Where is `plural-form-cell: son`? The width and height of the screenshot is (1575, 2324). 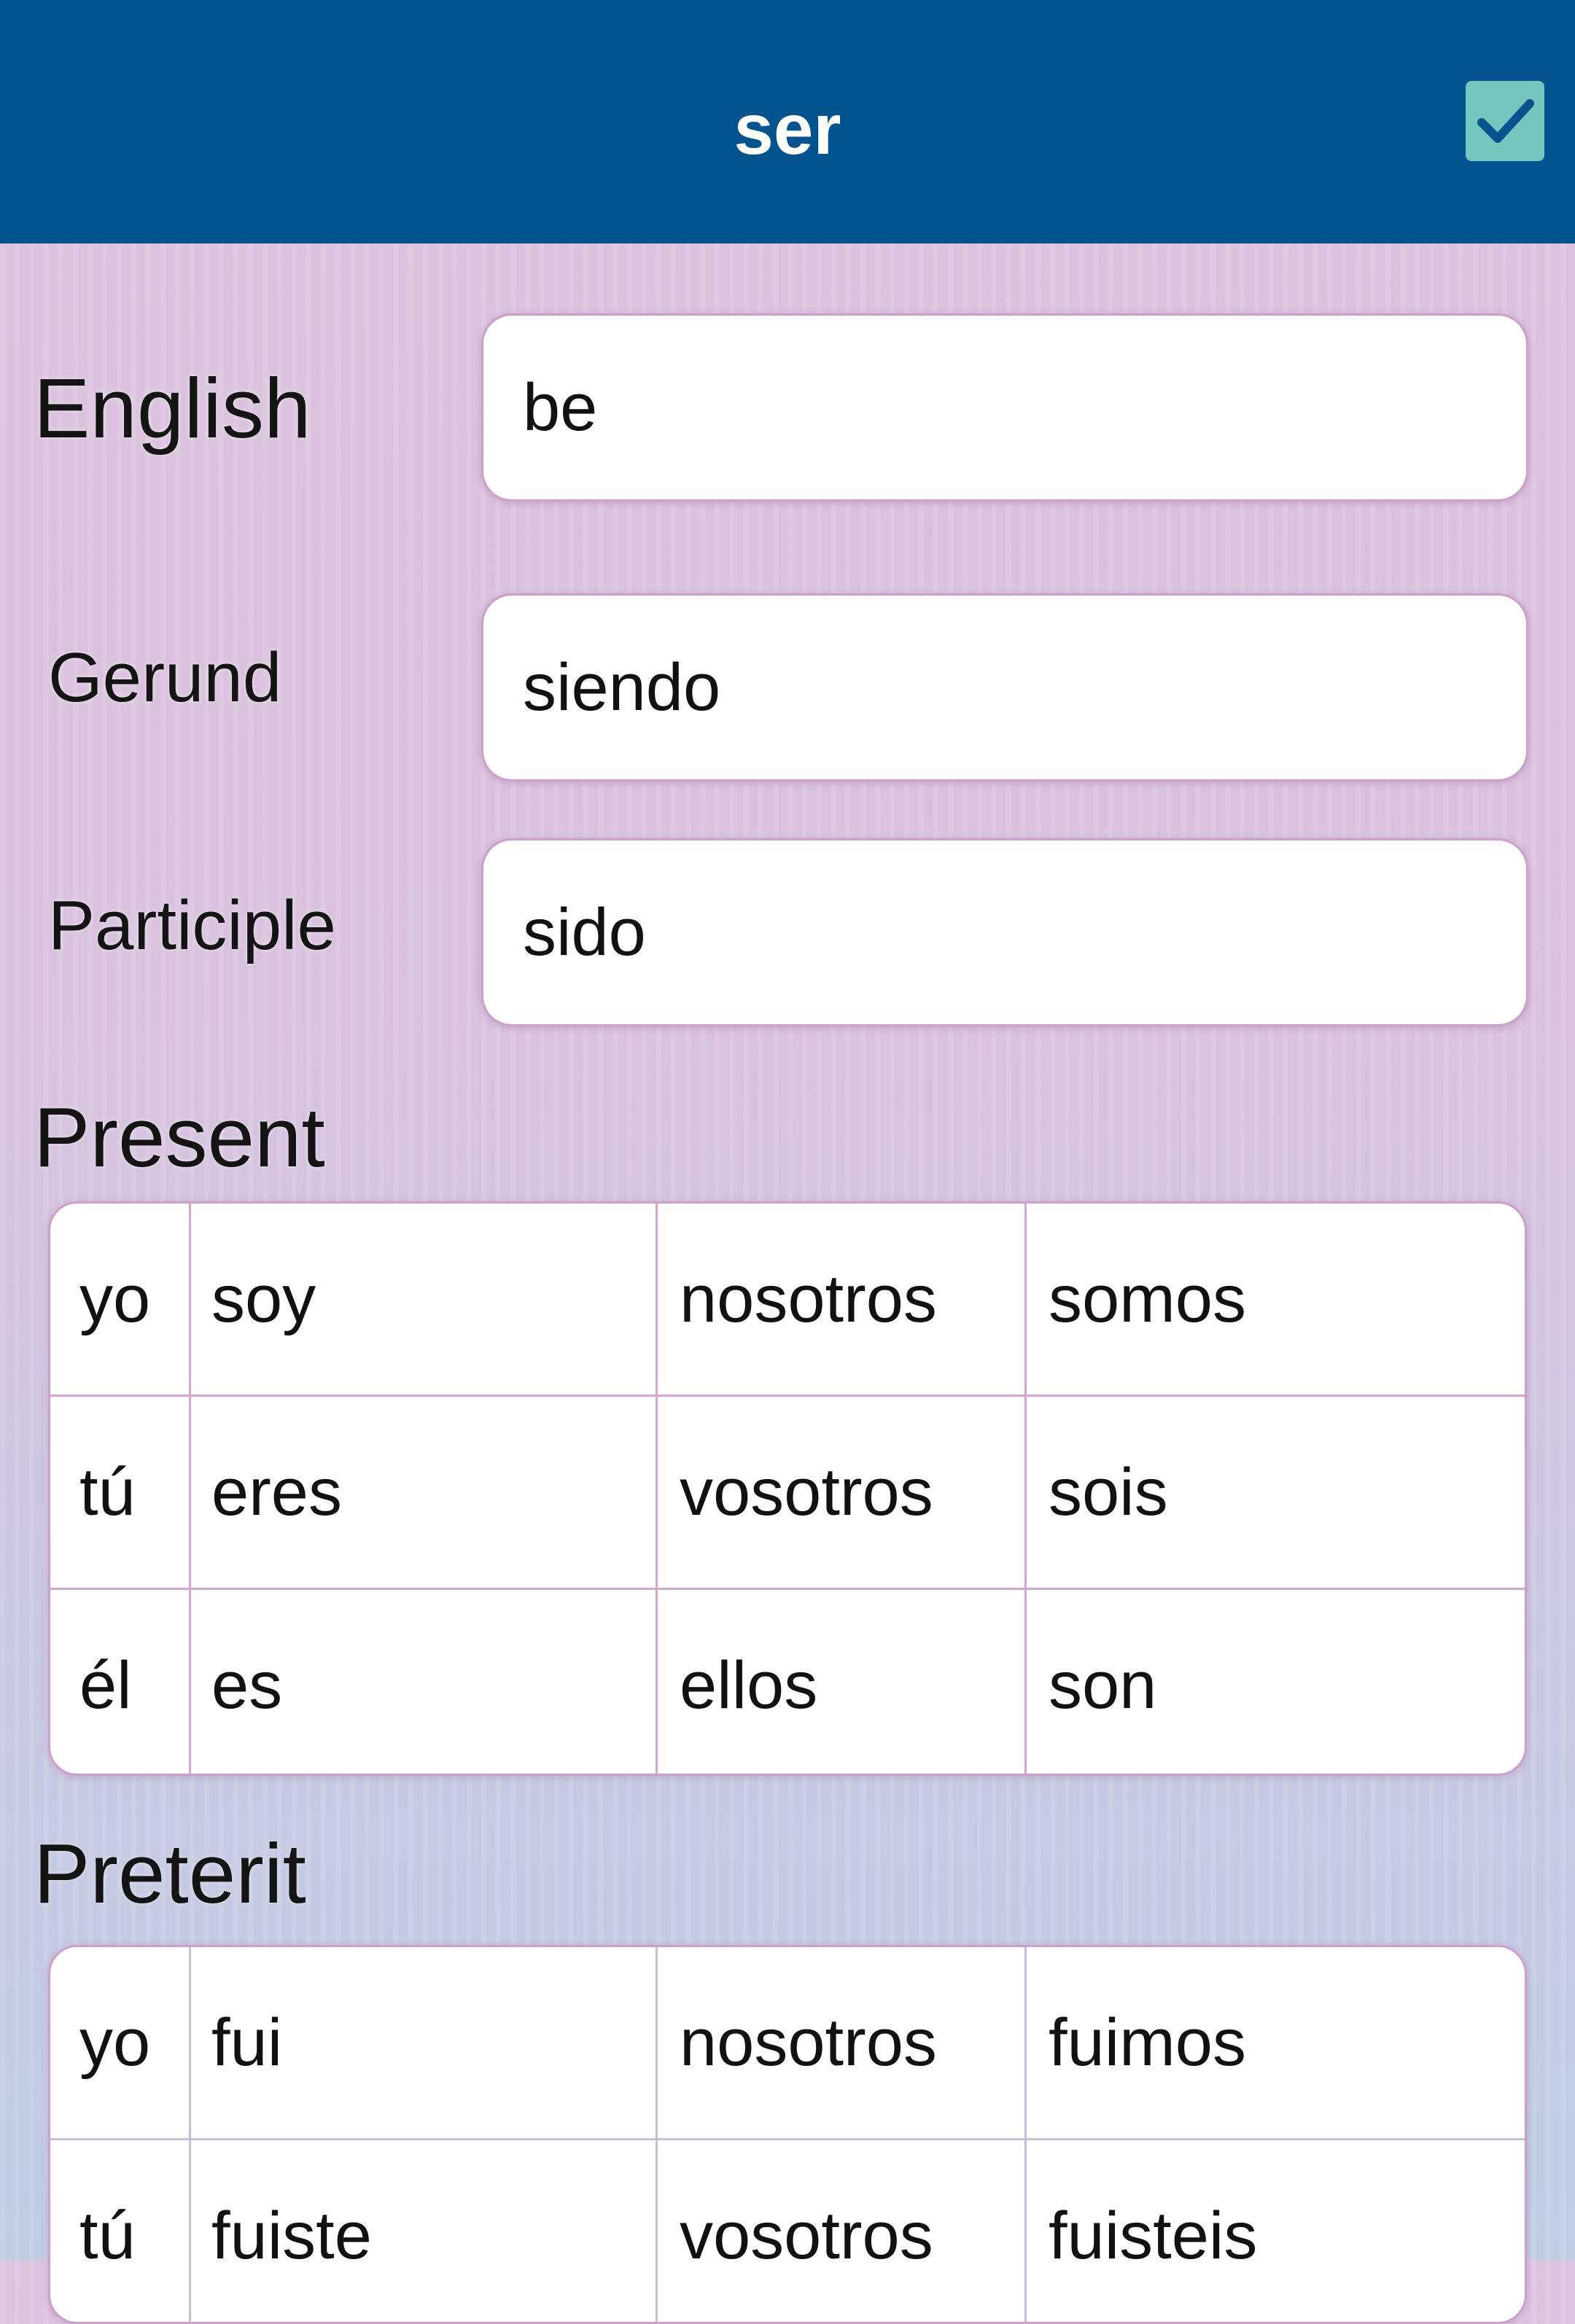
plural-form-cell: son is located at coordinates (1276, 1682).